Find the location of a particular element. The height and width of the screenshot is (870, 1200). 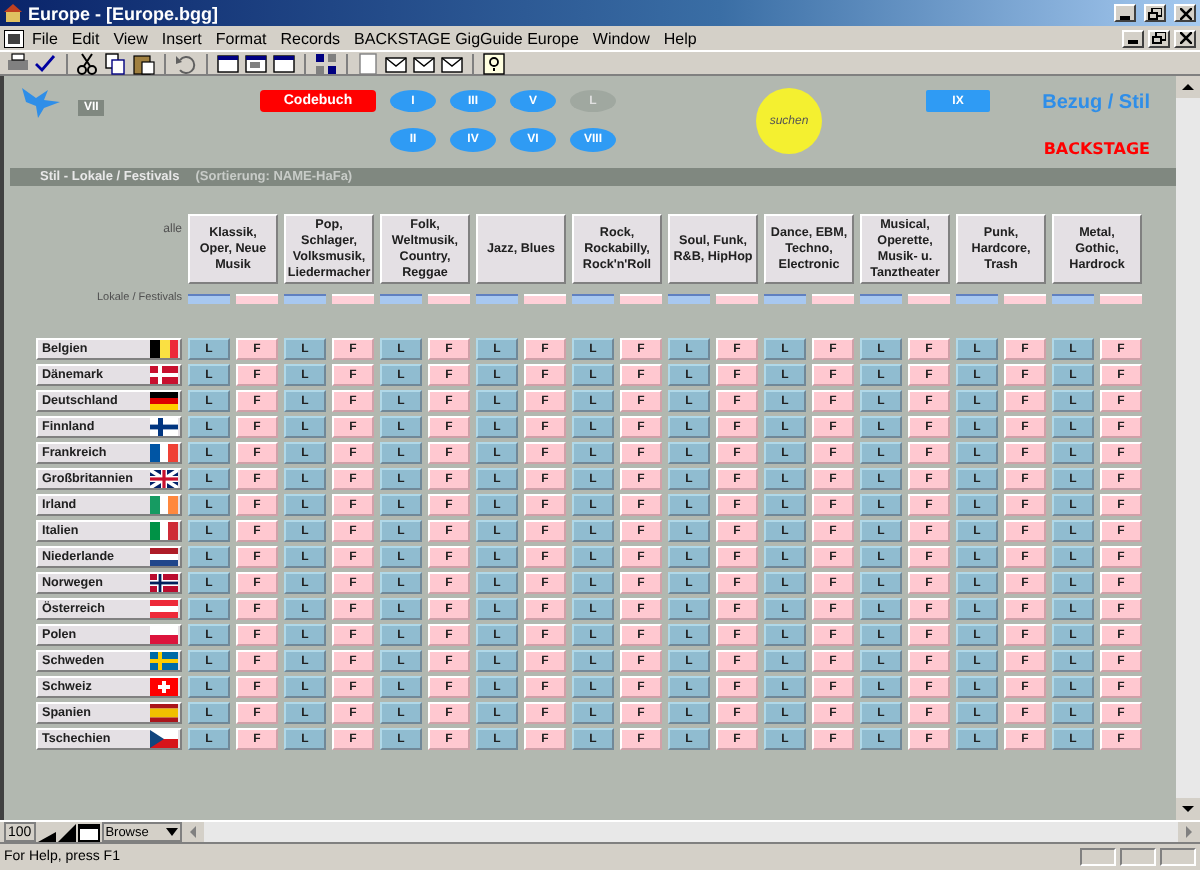

copy-icon is located at coordinates (116, 63).